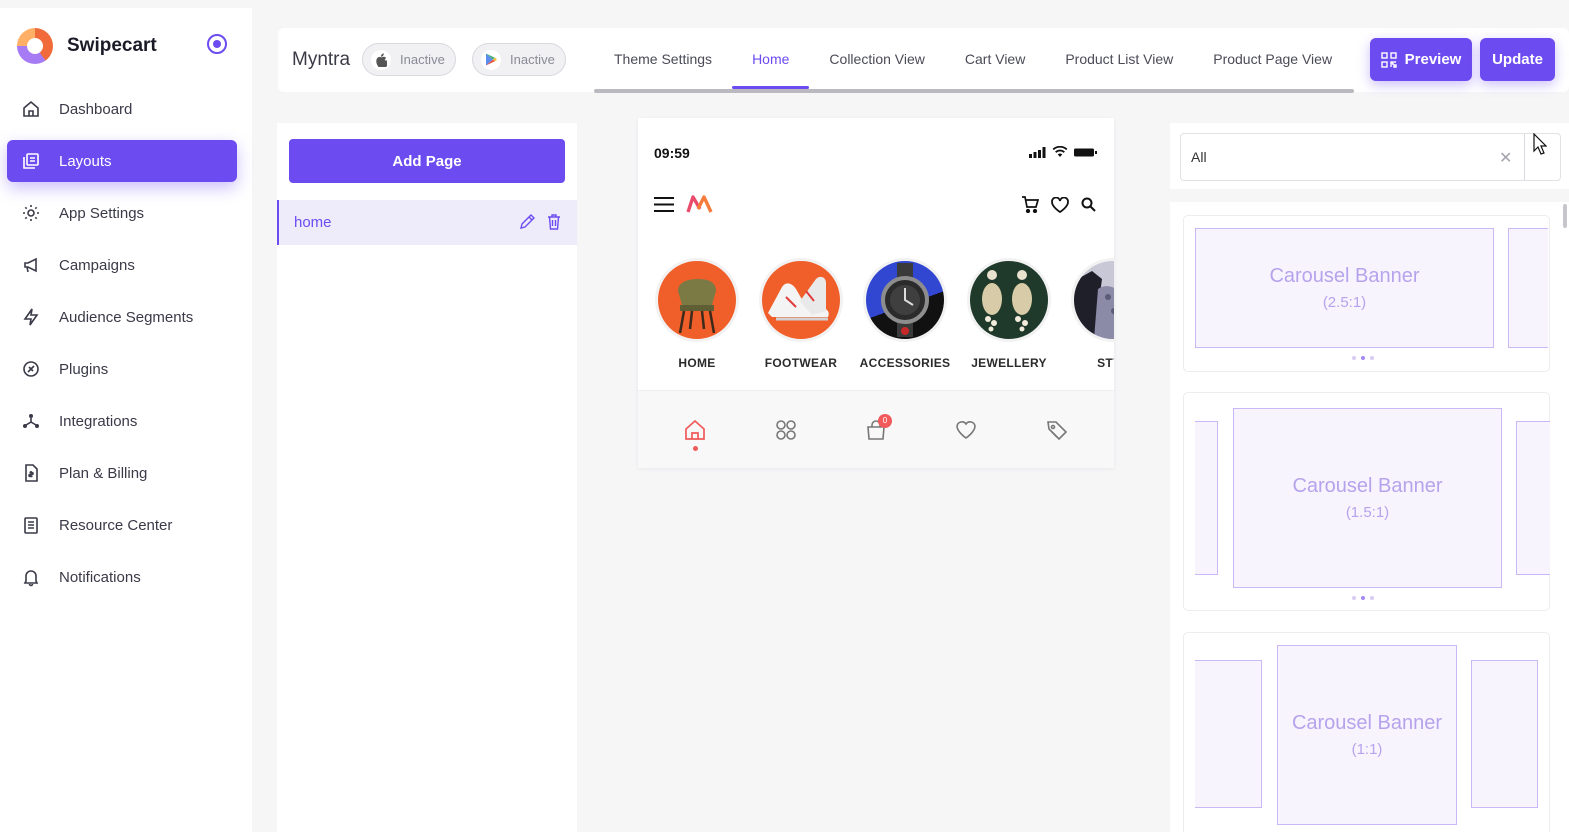 Image resolution: width=1569 pixels, height=832 pixels. I want to click on category-label: STYL, so click(1105, 363).